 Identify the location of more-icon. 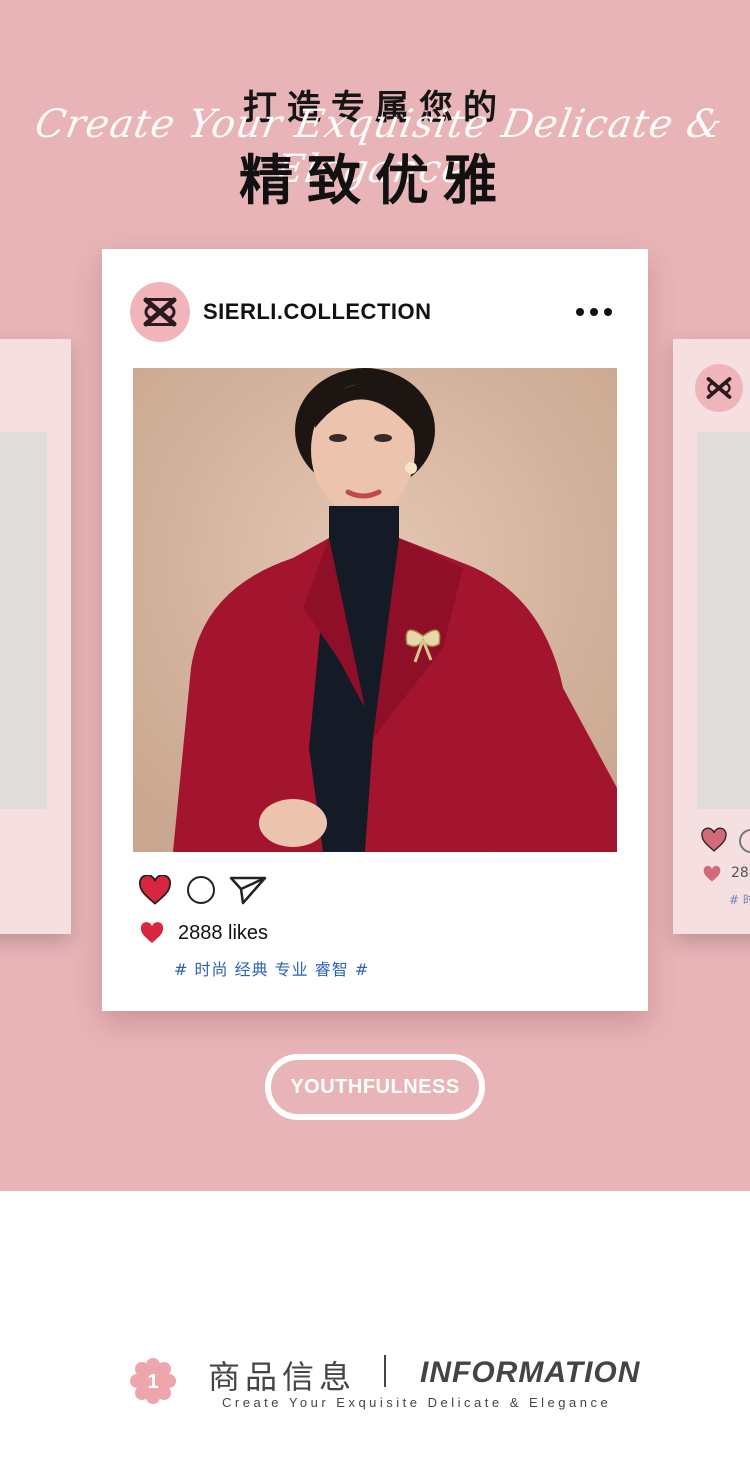
(594, 312).